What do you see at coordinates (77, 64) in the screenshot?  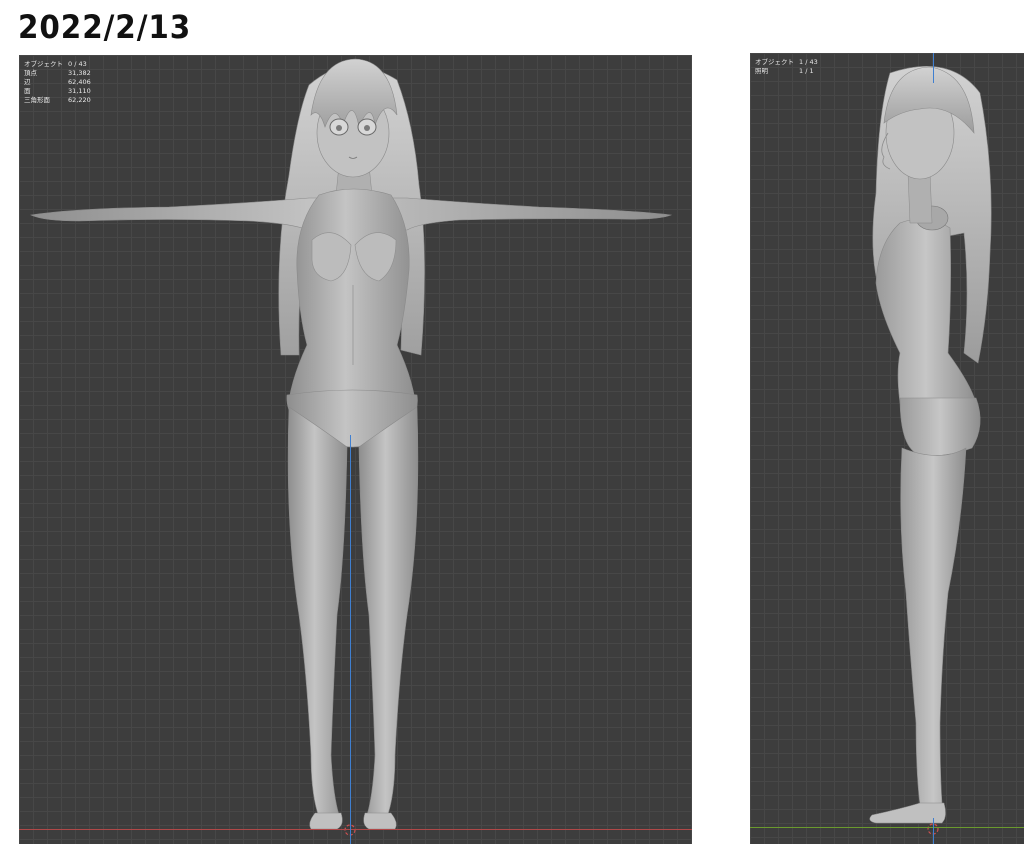 I see `stat-value: 0 / 43` at bounding box center [77, 64].